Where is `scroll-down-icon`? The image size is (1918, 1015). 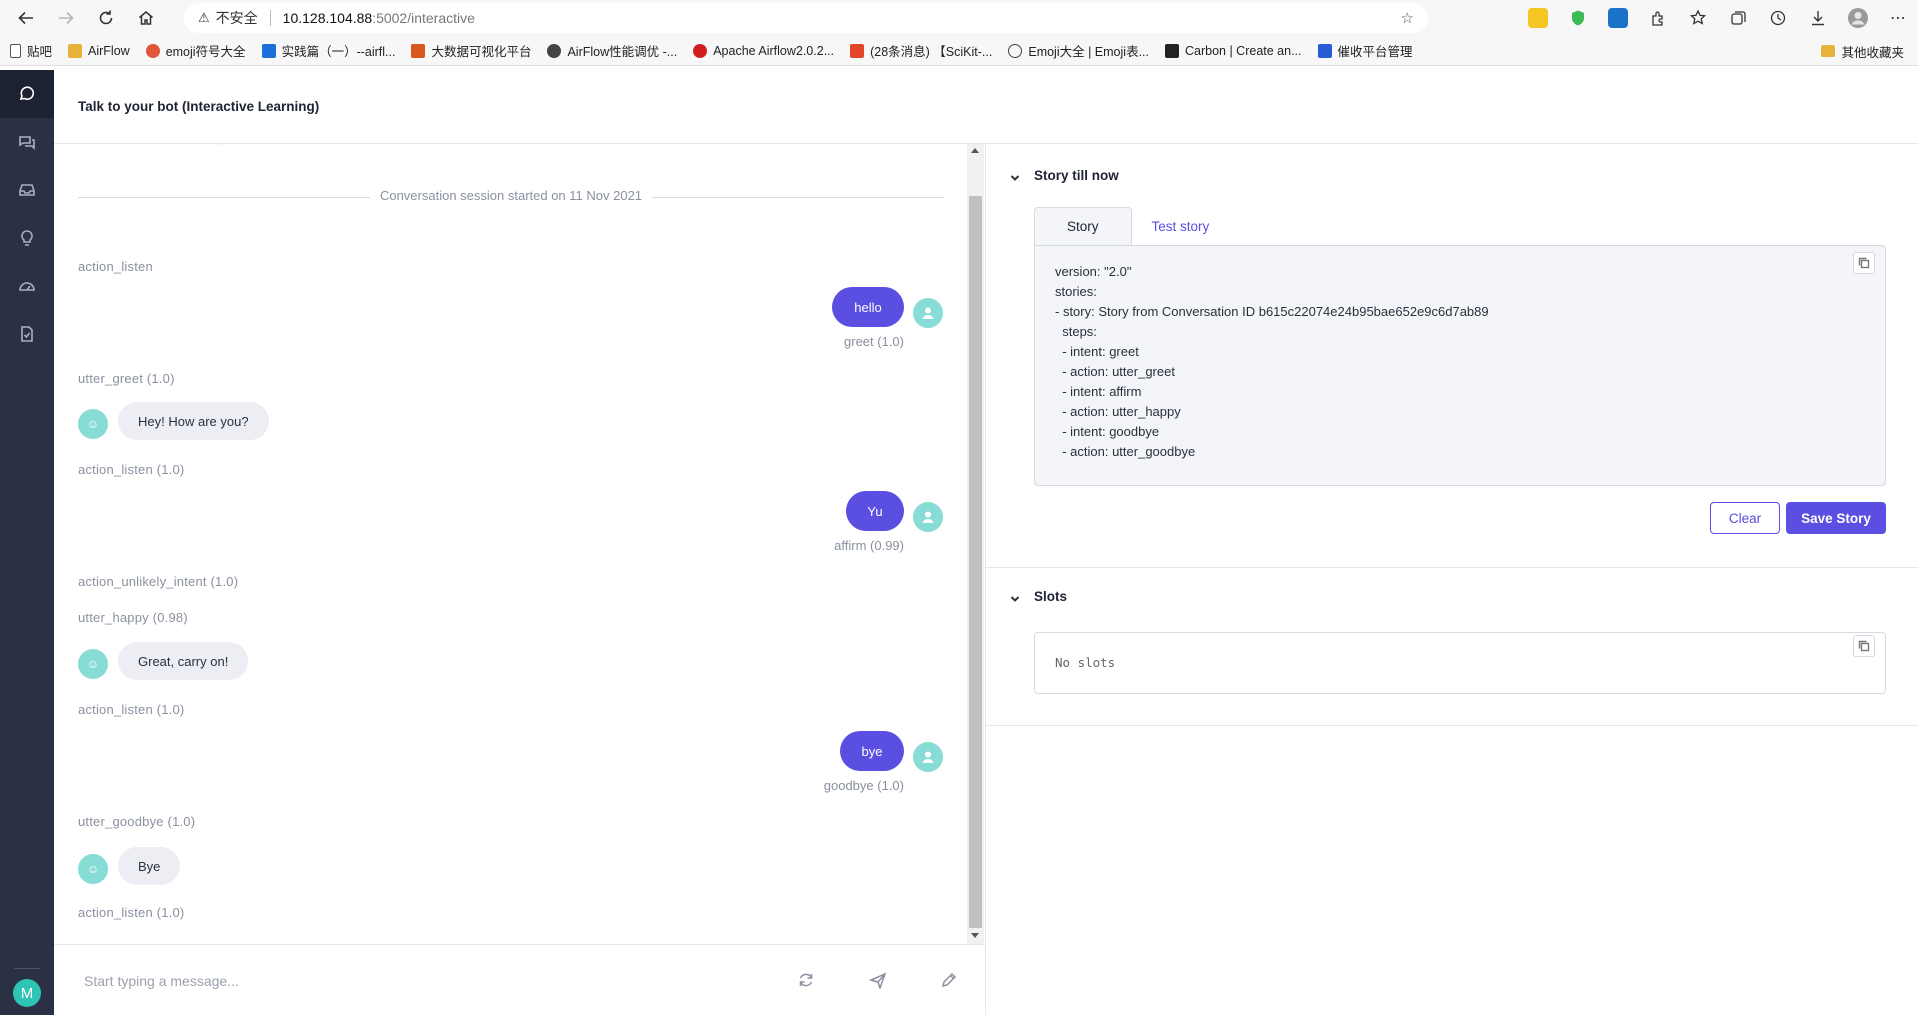
scroll-down-icon is located at coordinates (975, 935).